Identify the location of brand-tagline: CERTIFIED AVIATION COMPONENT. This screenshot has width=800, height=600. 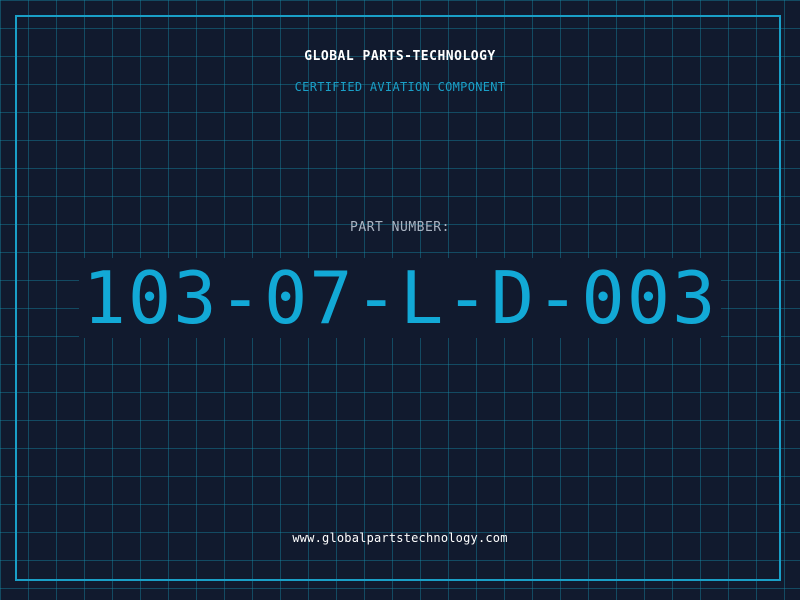
(400, 87).